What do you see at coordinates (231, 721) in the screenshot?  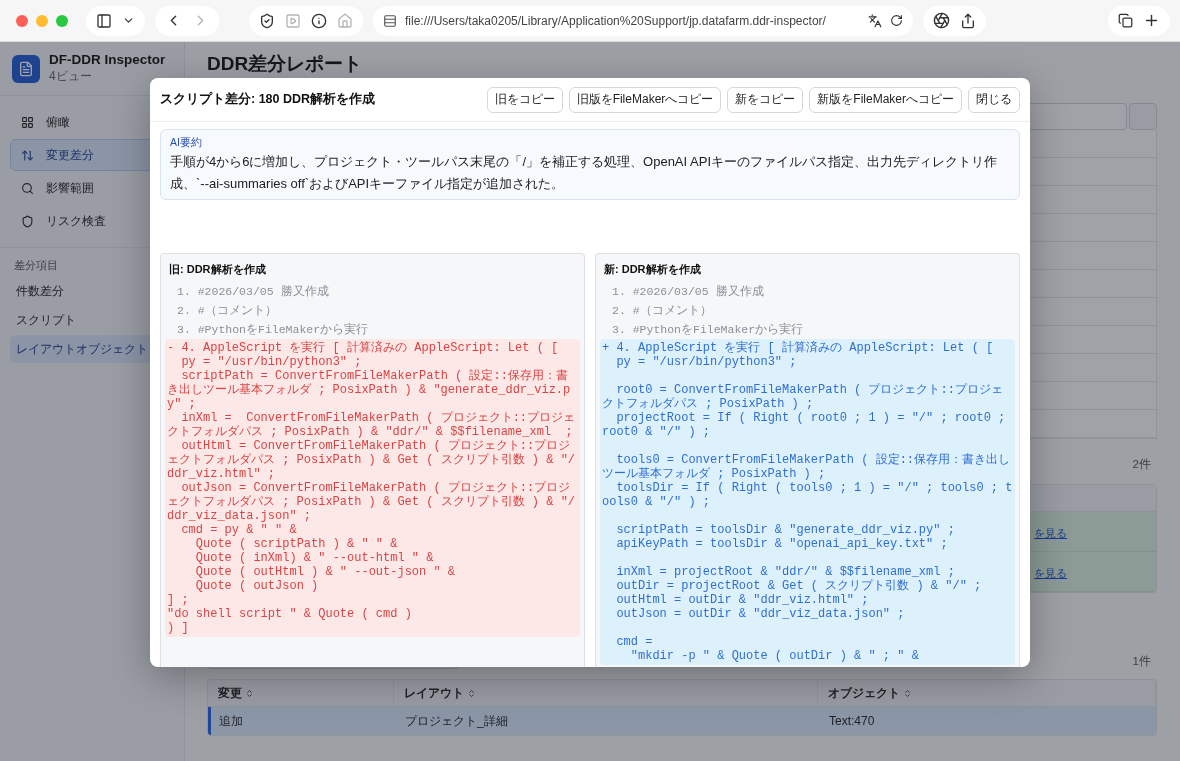 I see `table-cell-text: 追加` at bounding box center [231, 721].